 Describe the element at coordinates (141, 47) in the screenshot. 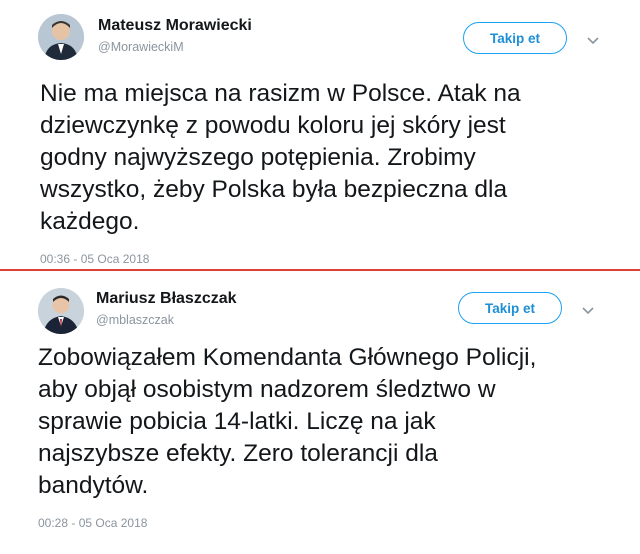

I see `author-handle: @MorawieckiM` at that location.